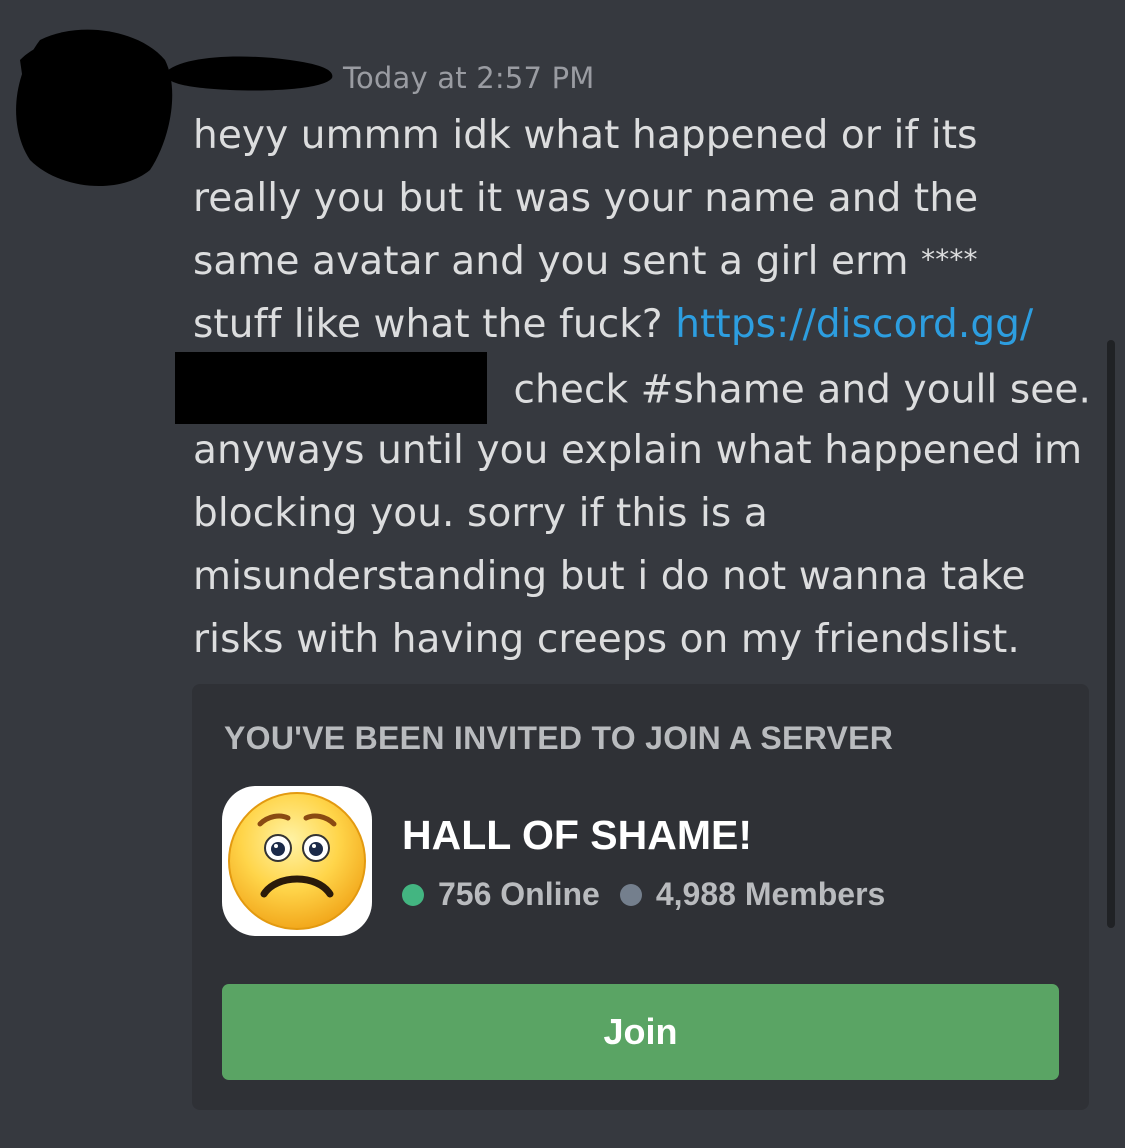  I want to click on online-status-dot, so click(413, 894).